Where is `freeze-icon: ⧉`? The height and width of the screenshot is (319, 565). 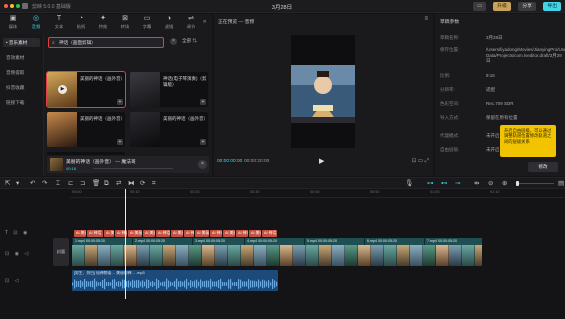 freeze-icon: ⧉ is located at coordinates (106, 184).